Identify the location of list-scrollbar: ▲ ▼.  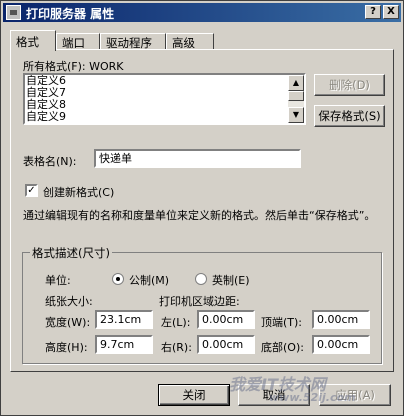
(296, 99).